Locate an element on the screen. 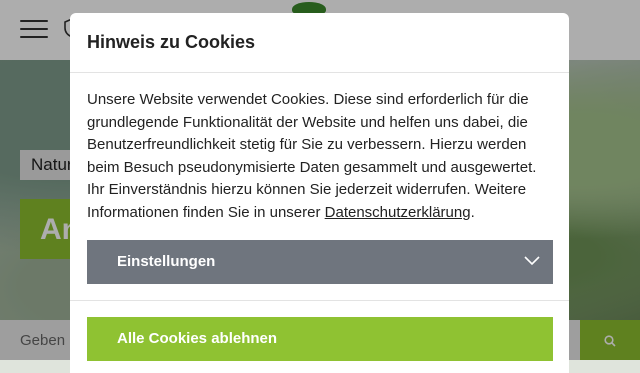 The height and width of the screenshot is (373, 640). privacy-policy-link: Datenschutzerklärung is located at coordinates (398, 212).